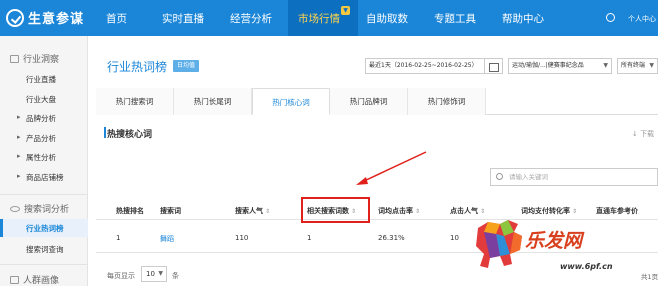 The image size is (658, 286). I want to click on section-accent, so click(105, 132).